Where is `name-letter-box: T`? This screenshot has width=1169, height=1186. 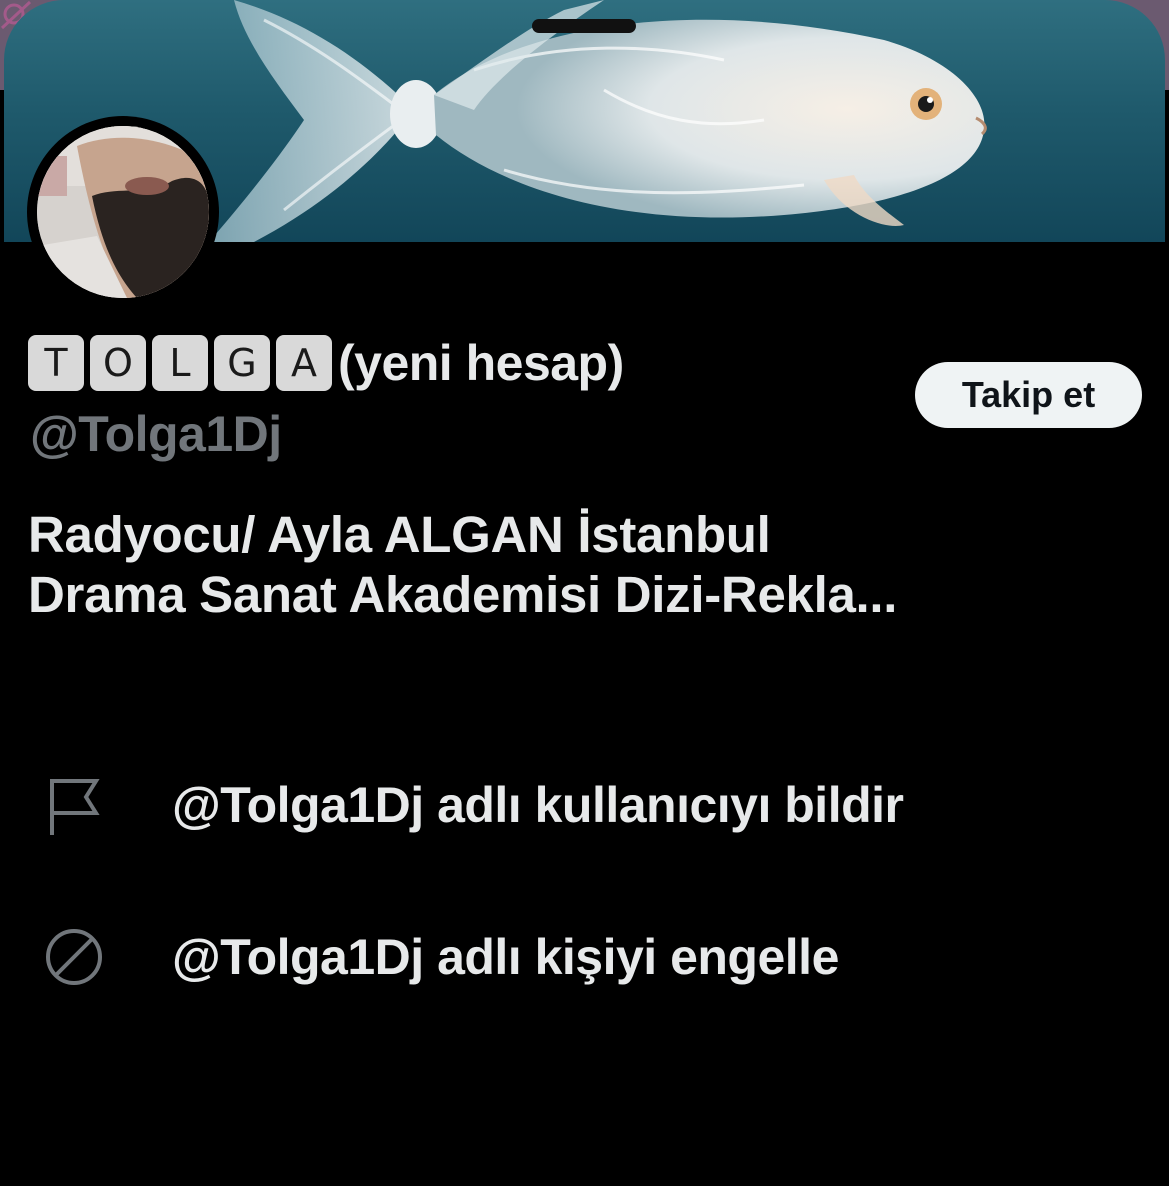 name-letter-box: T is located at coordinates (56, 363).